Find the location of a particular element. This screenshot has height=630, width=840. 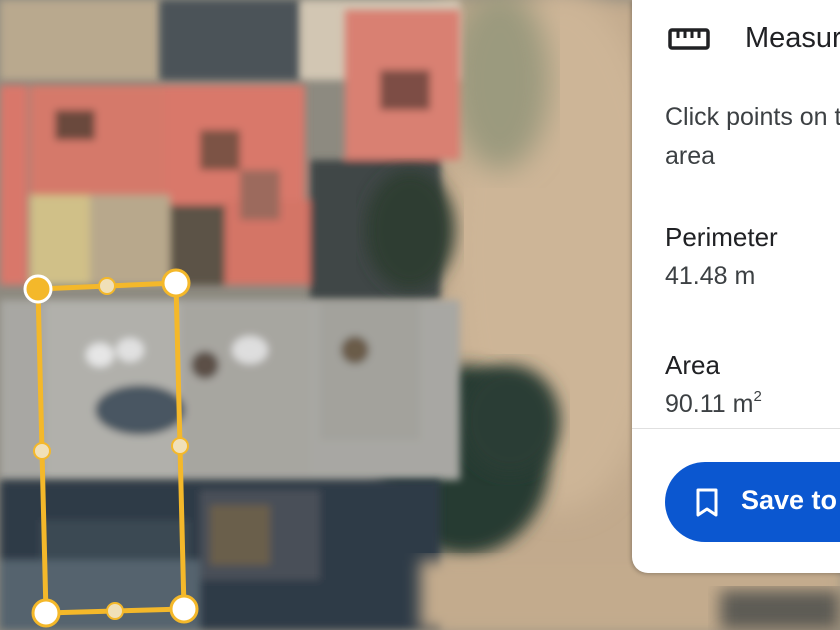

save-button: Save to is located at coordinates (752, 502).